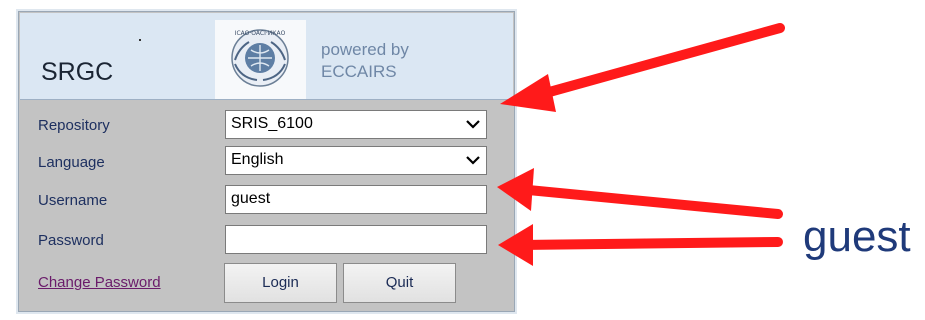  What do you see at coordinates (515, 245) in the screenshot?
I see `arrow-head-password` at bounding box center [515, 245].